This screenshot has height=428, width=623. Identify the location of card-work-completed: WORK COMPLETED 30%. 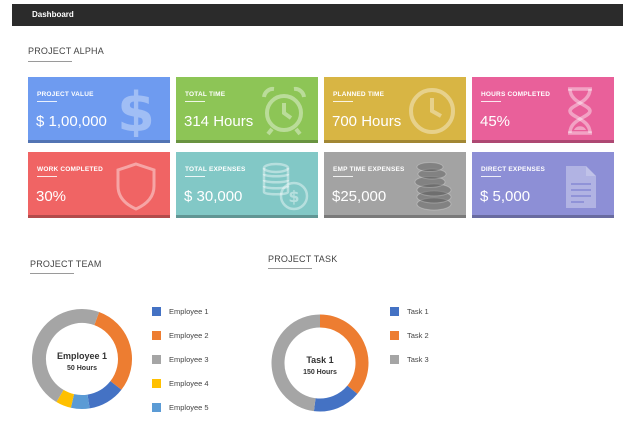
(99, 185).